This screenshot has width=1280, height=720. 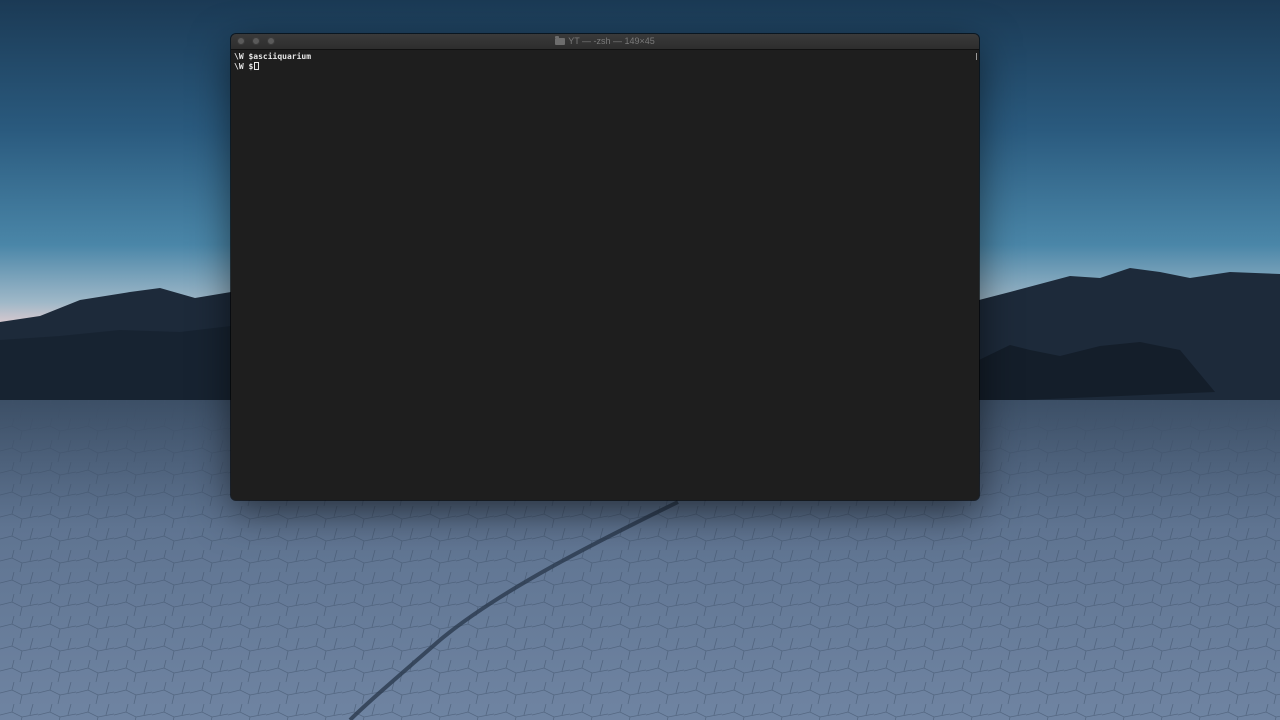 I want to click on folder-icon, so click(x=560, y=40).